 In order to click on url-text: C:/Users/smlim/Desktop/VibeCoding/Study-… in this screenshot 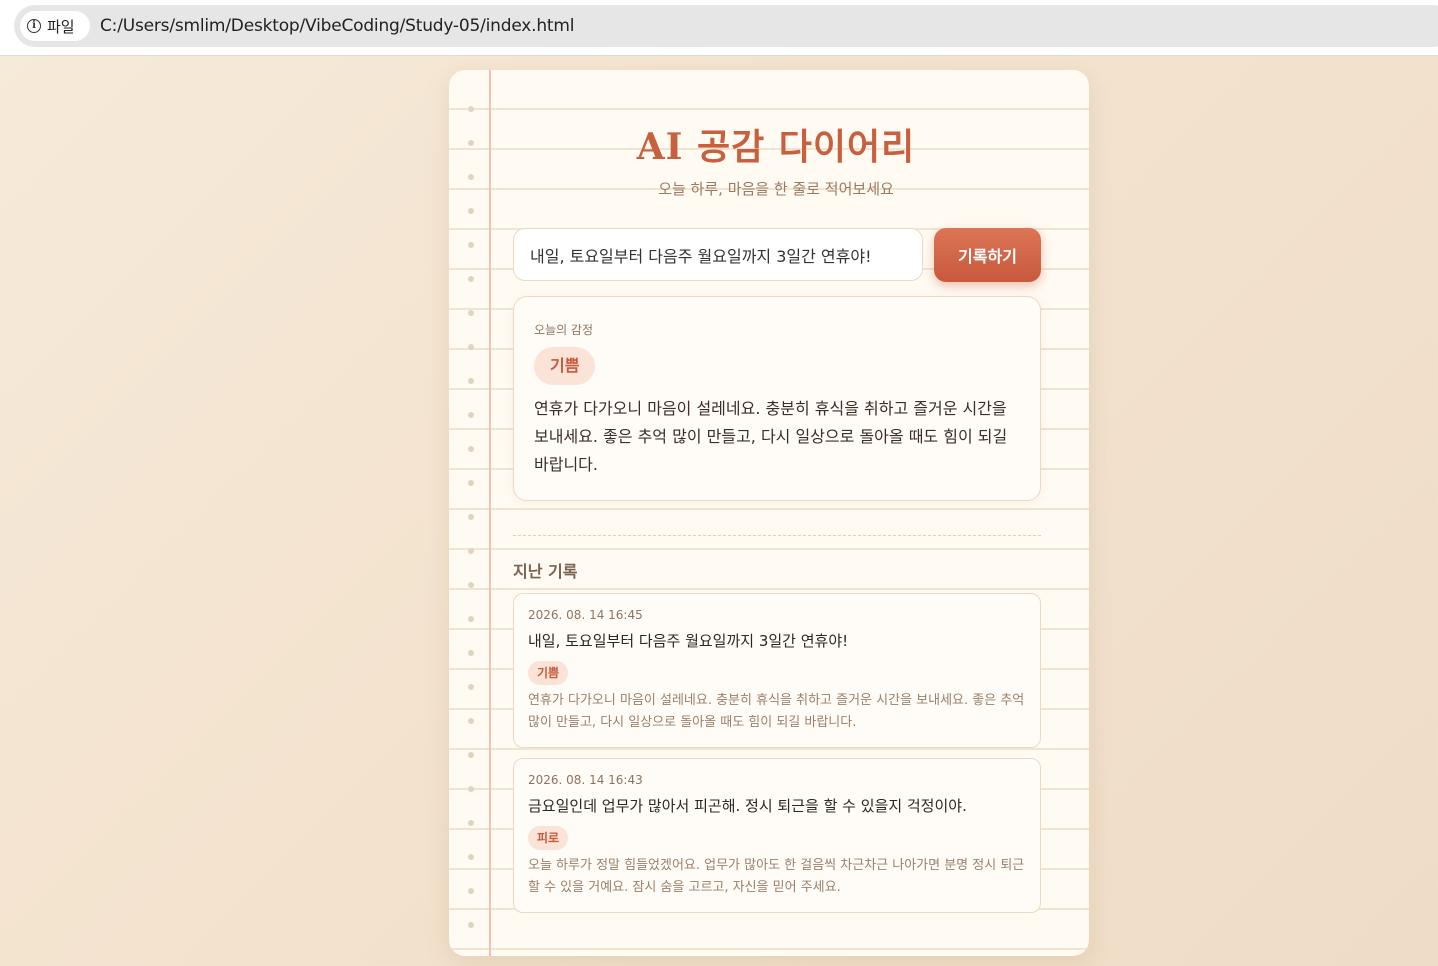, I will do `click(337, 26)`.